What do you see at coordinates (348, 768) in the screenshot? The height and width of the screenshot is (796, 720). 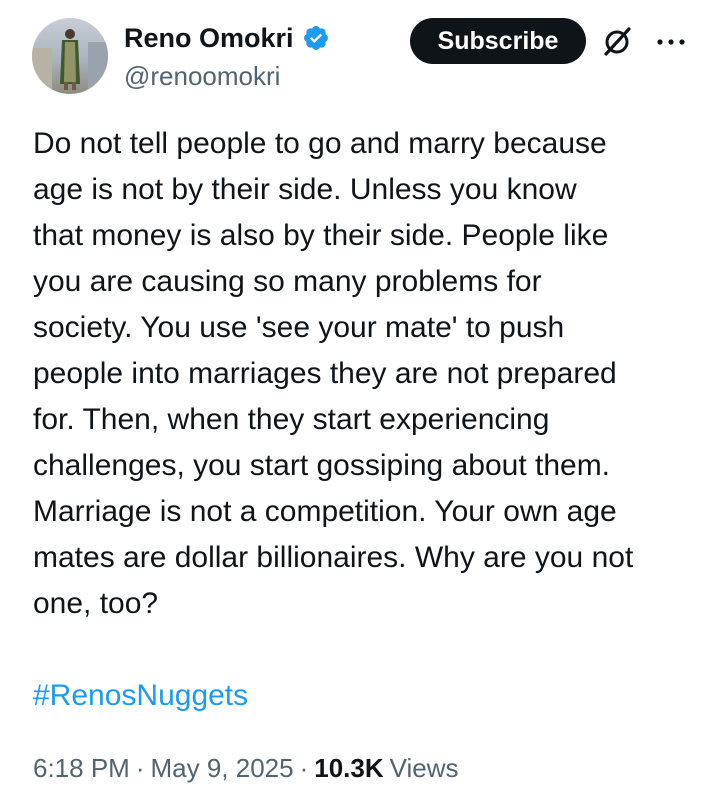 I see `views-count: 10.3K` at bounding box center [348, 768].